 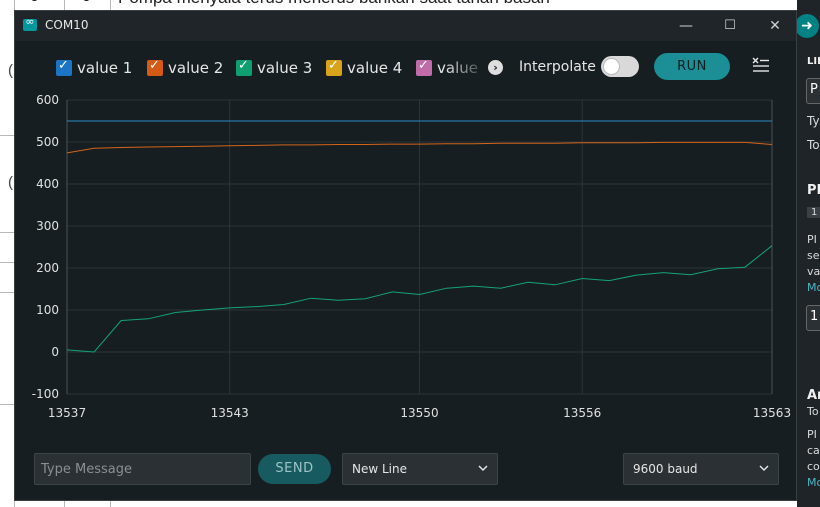 What do you see at coordinates (813, 212) in the screenshot?
I see `version-badge: 1` at bounding box center [813, 212].